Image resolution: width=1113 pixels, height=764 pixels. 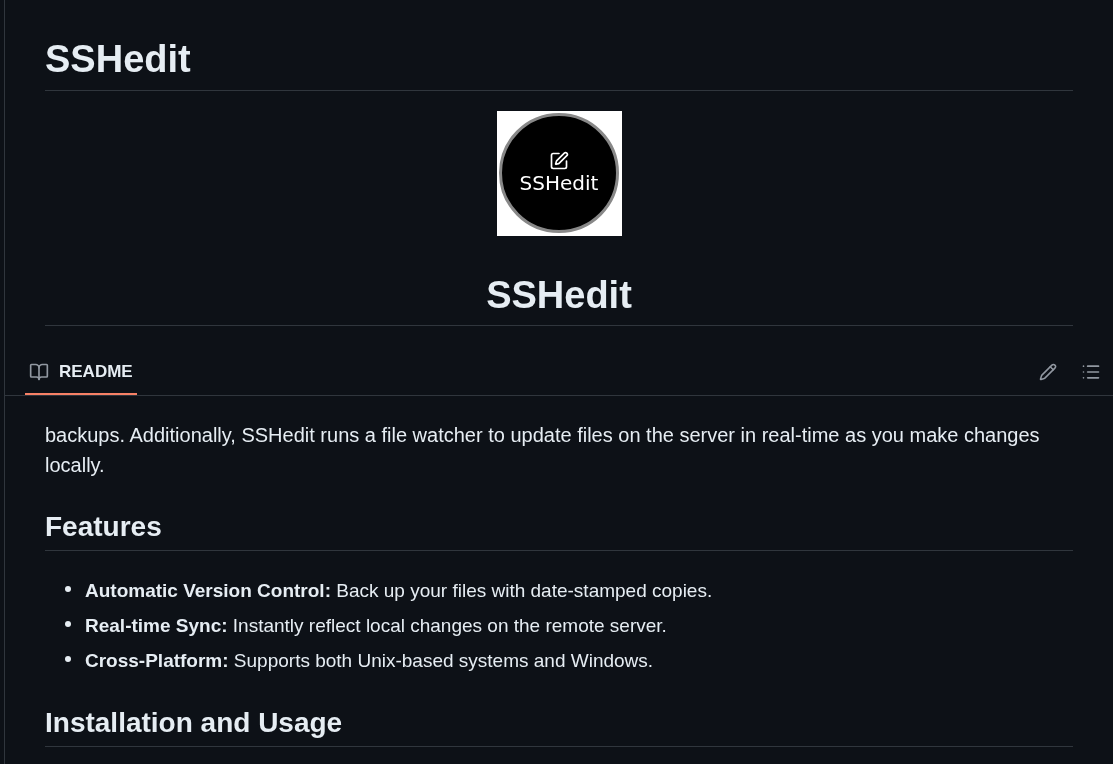 I want to click on book-icon, so click(x=39, y=371).